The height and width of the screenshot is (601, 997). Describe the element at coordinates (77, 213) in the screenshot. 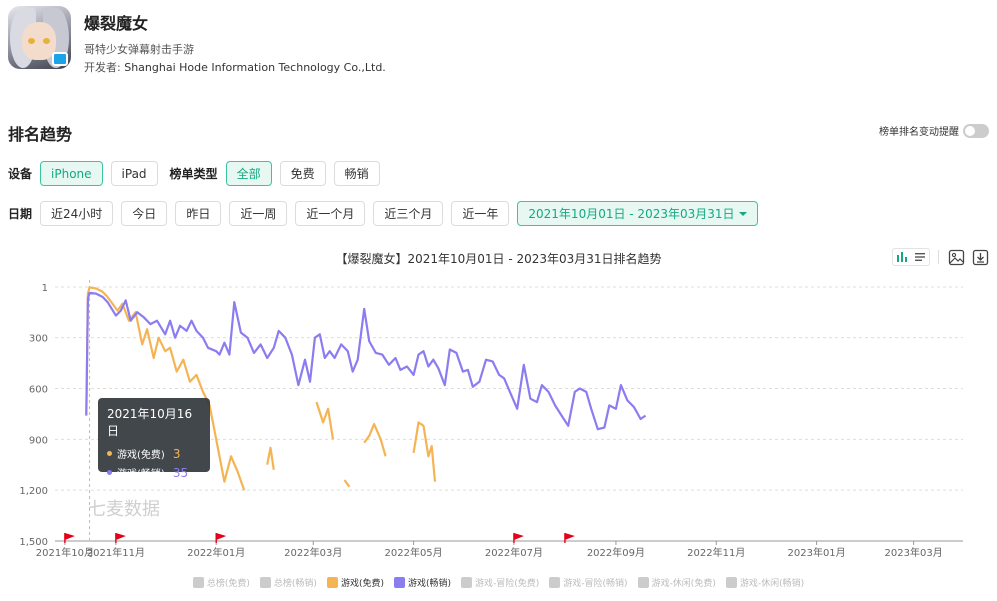

I see `date-24h-button: 近24小时` at that location.